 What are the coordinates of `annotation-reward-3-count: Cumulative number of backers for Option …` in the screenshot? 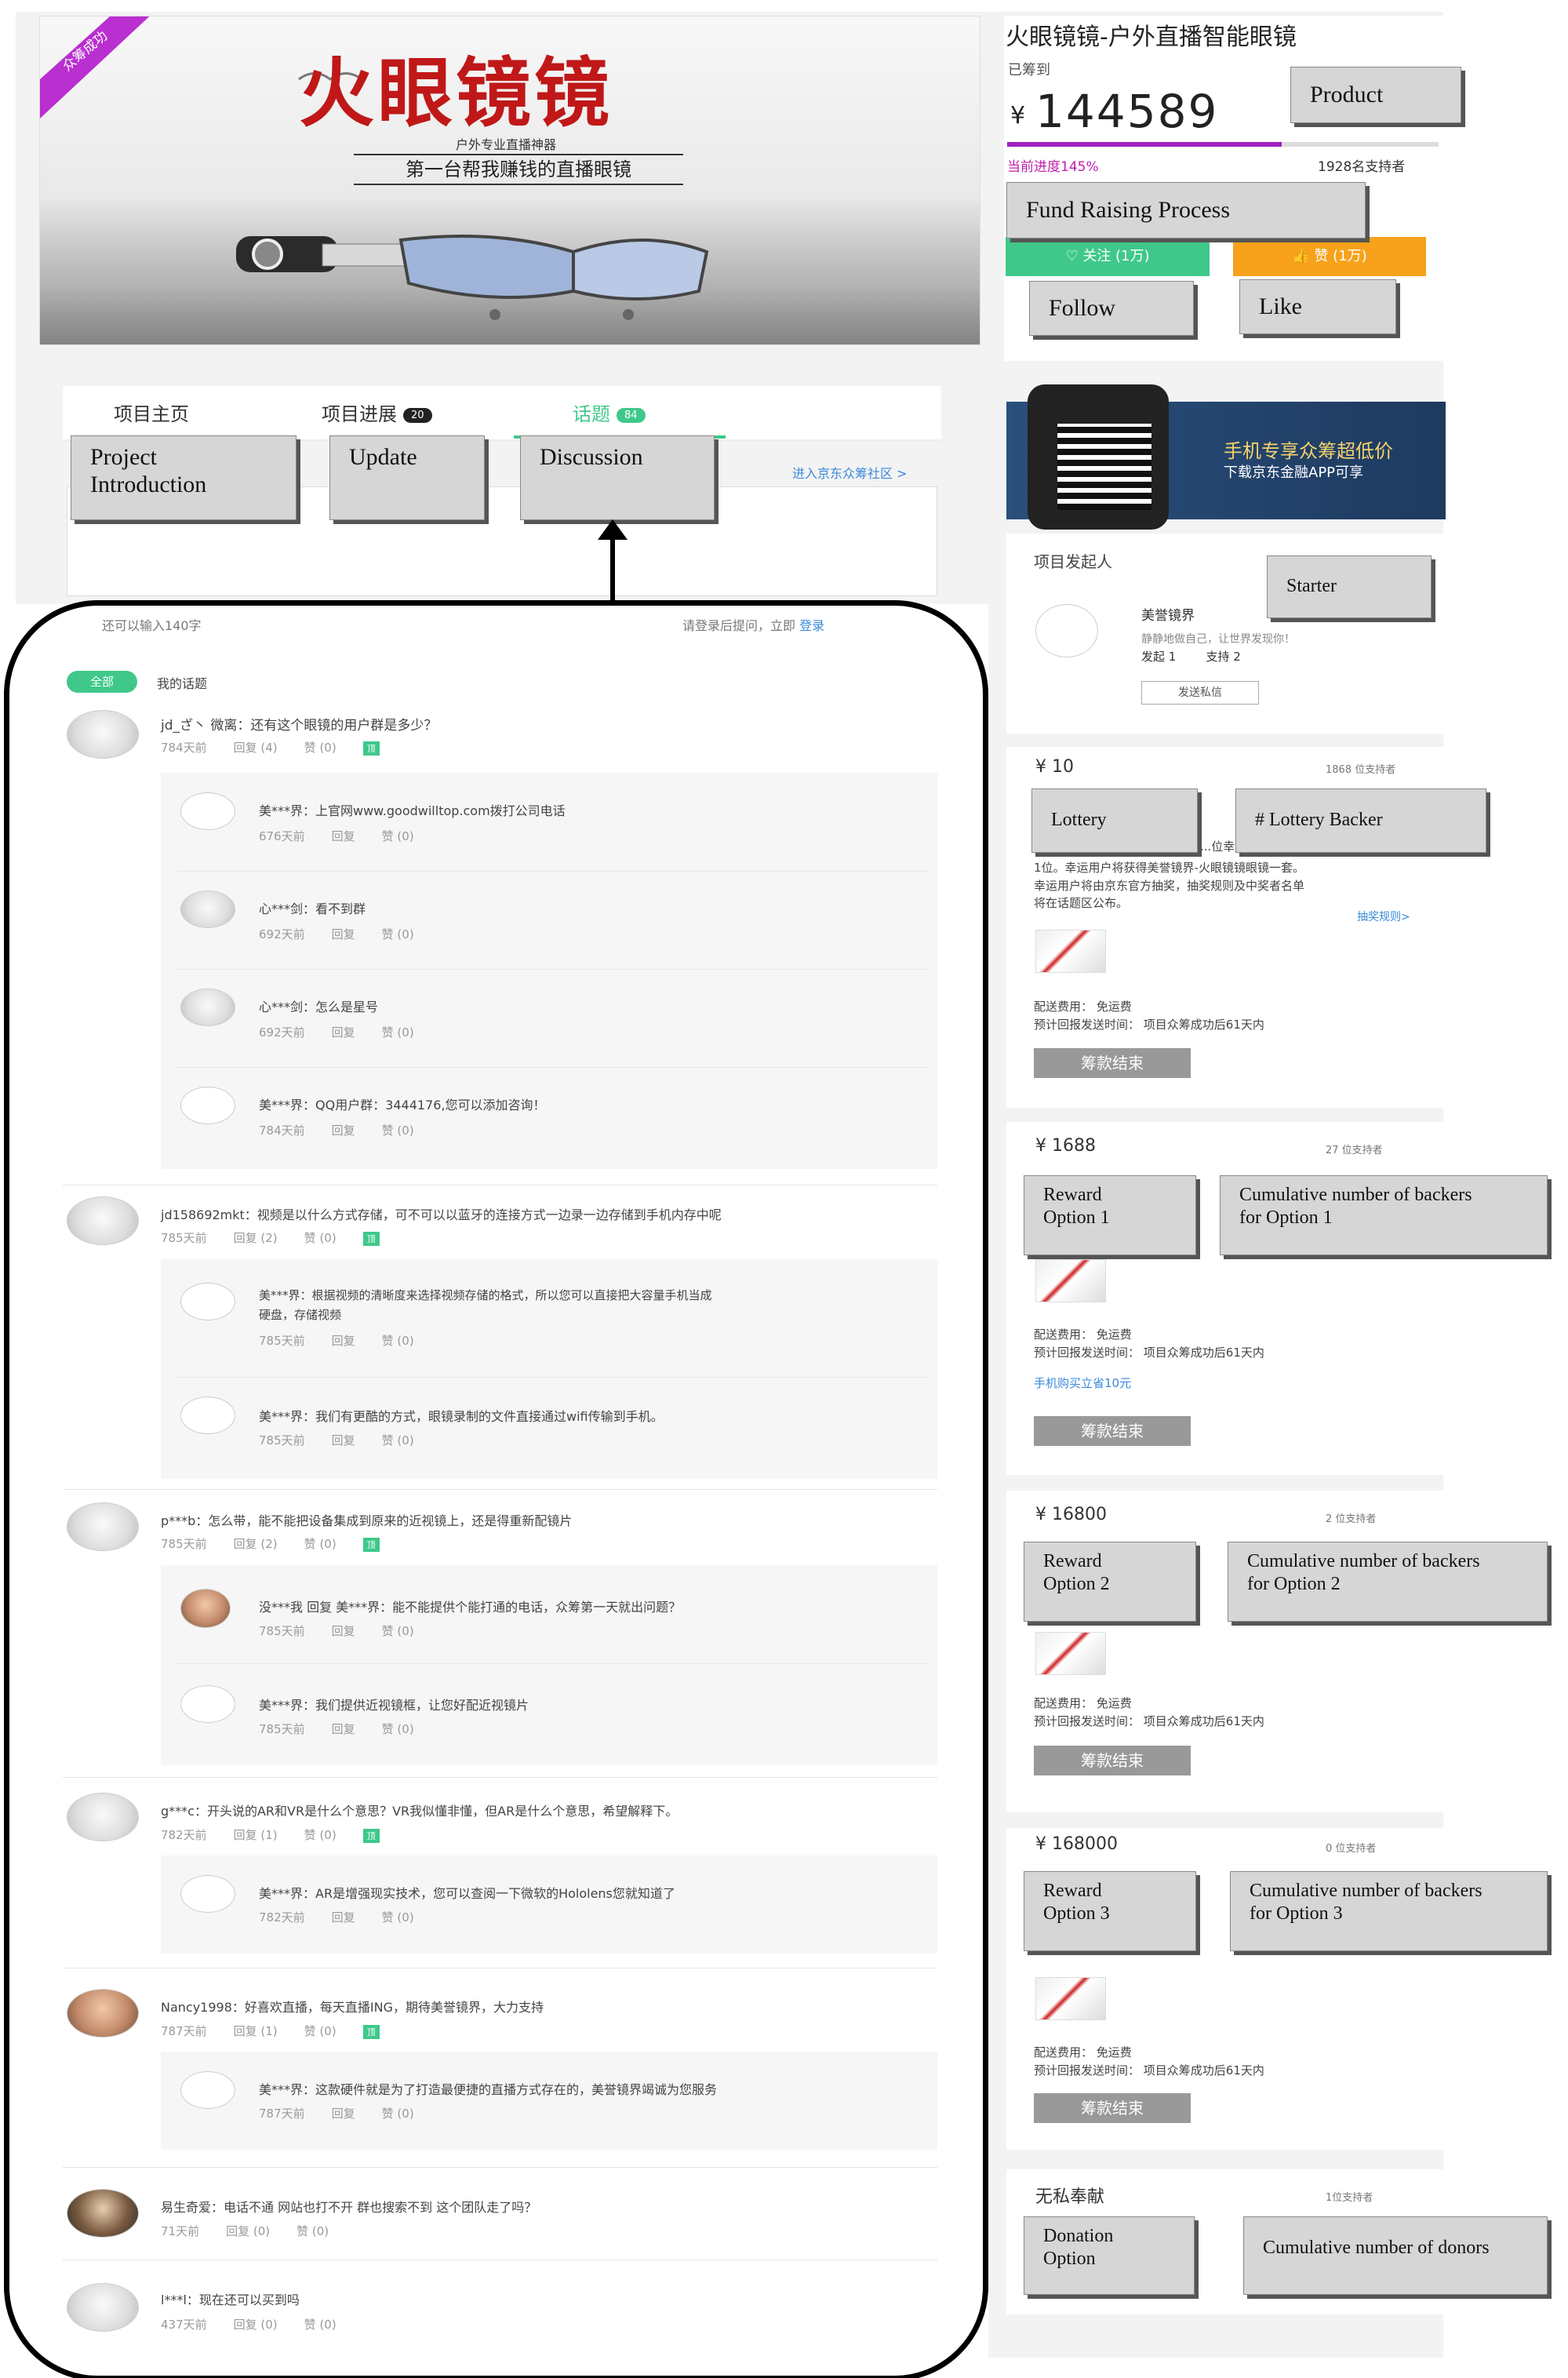 It's located at (1389, 1911).